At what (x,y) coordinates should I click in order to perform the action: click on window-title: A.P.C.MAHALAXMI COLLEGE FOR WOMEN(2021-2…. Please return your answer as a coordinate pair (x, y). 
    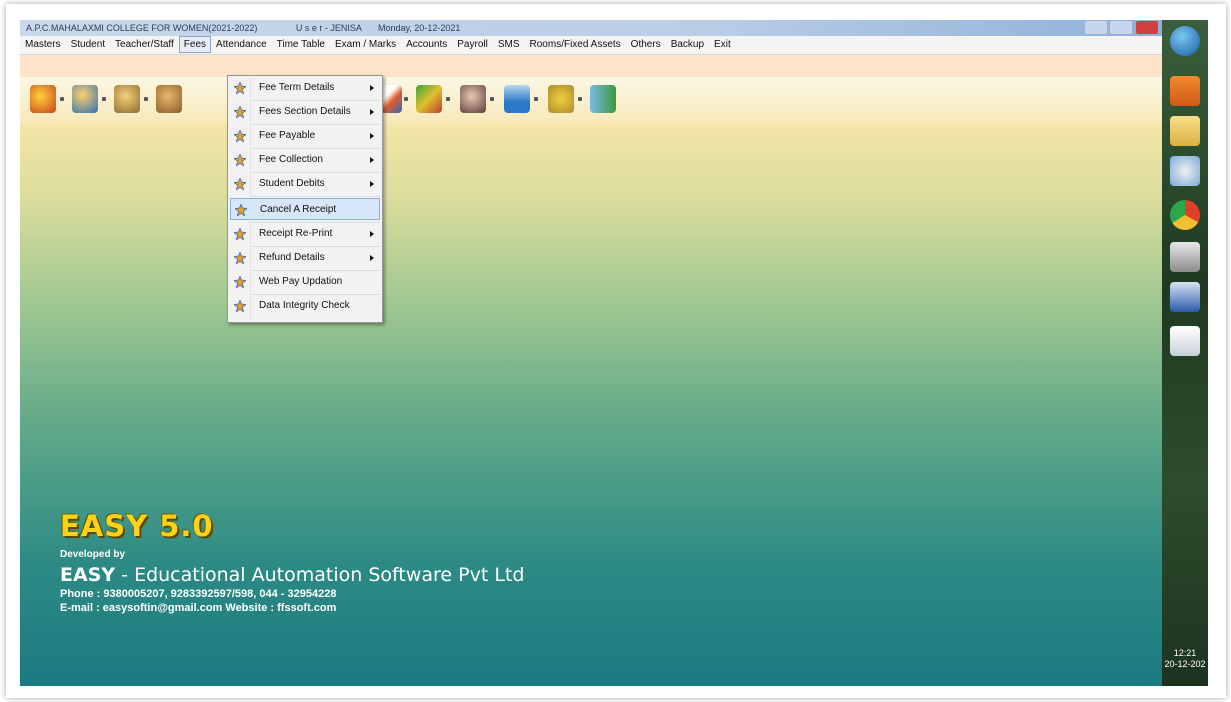
    Looking at the image, I should click on (142, 28).